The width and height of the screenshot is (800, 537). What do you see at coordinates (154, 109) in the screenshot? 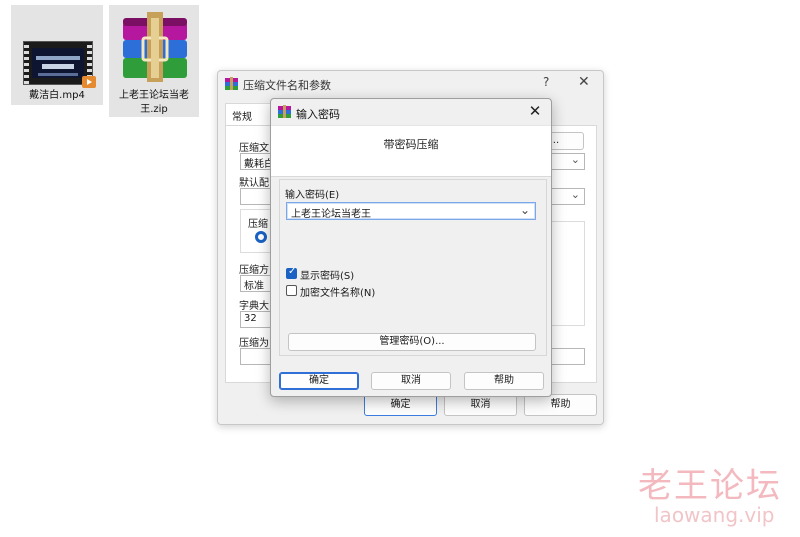
I see `file-name-label: 王.zip` at bounding box center [154, 109].